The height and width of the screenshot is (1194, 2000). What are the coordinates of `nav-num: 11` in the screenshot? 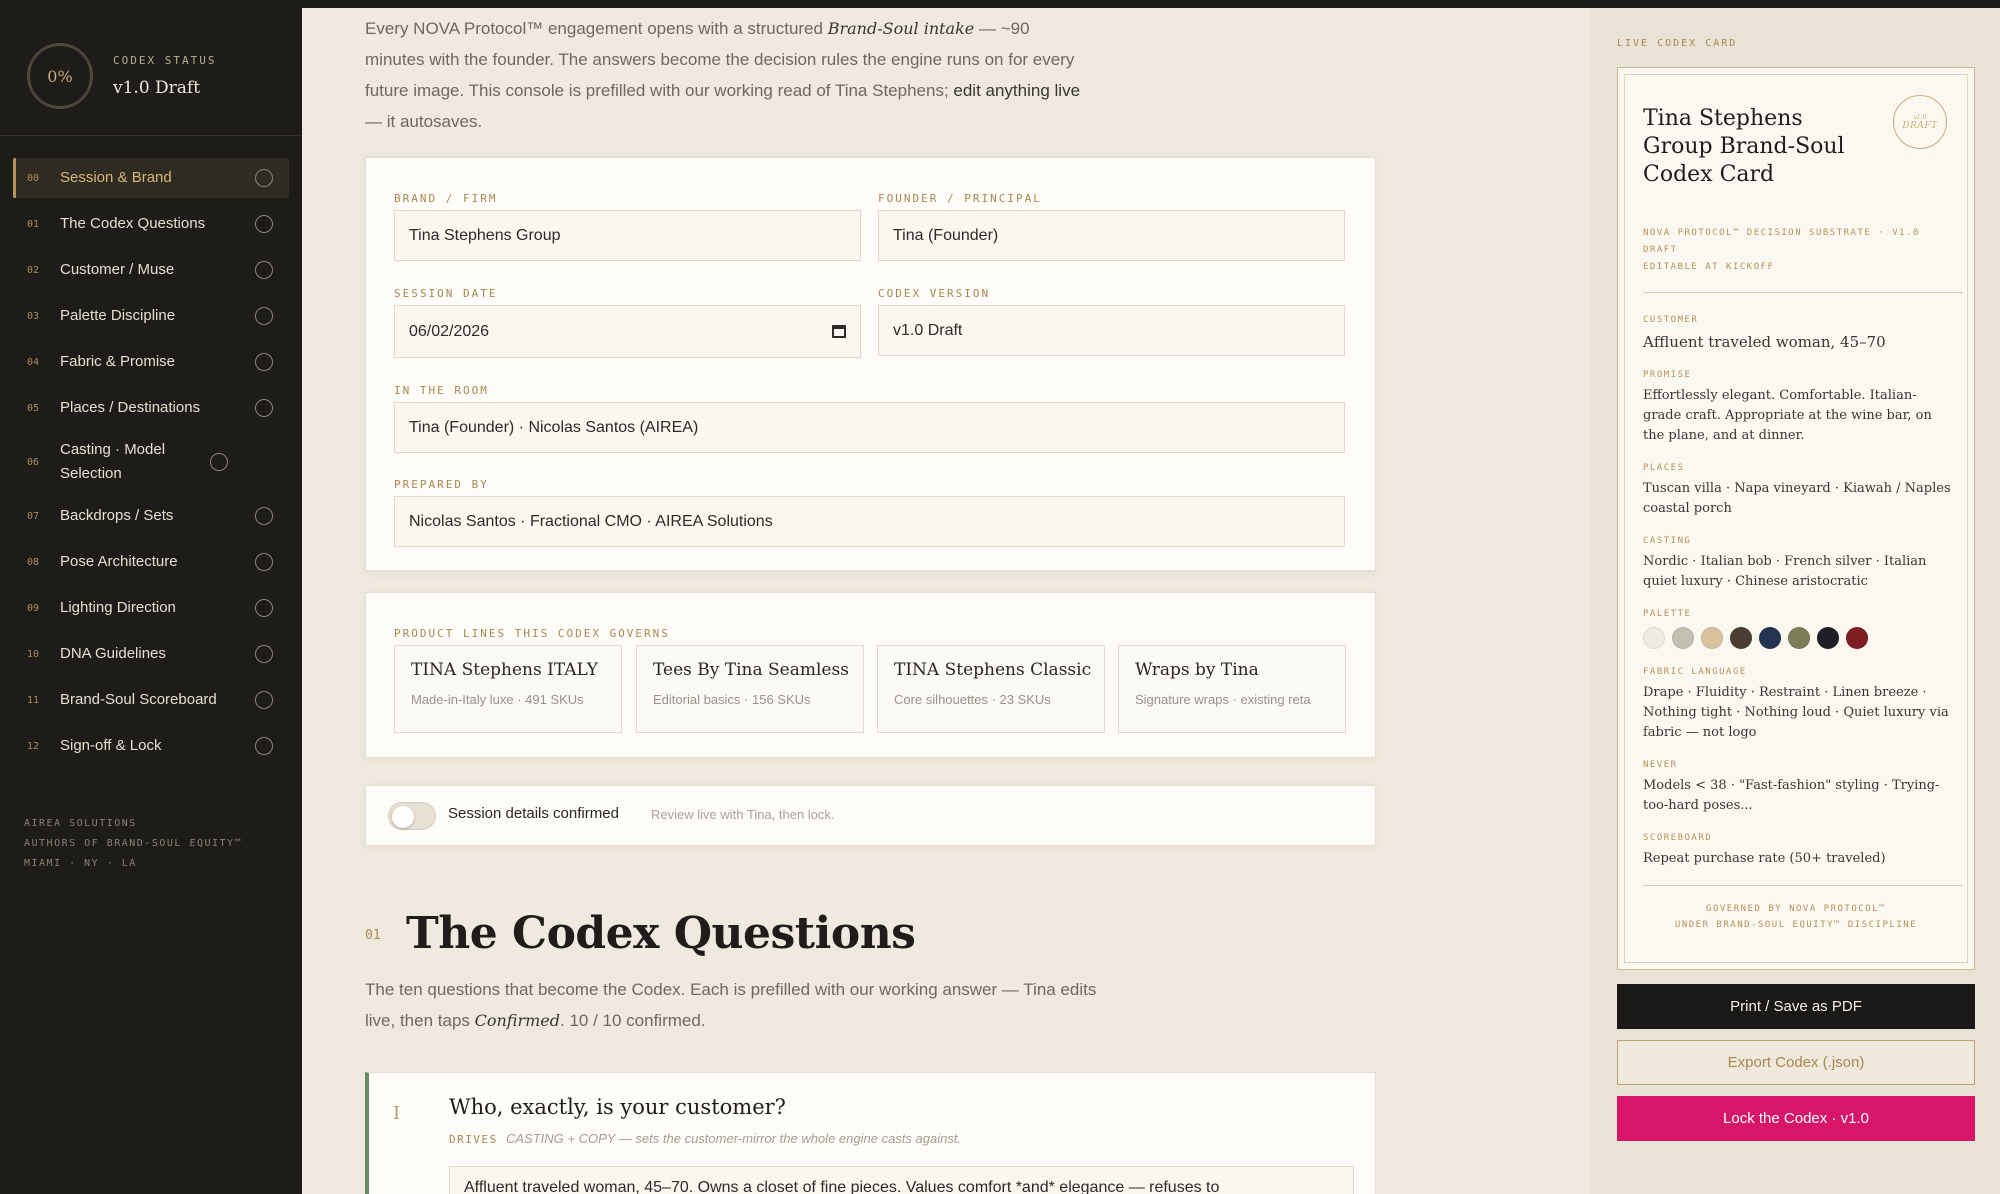 It's located at (33, 700).